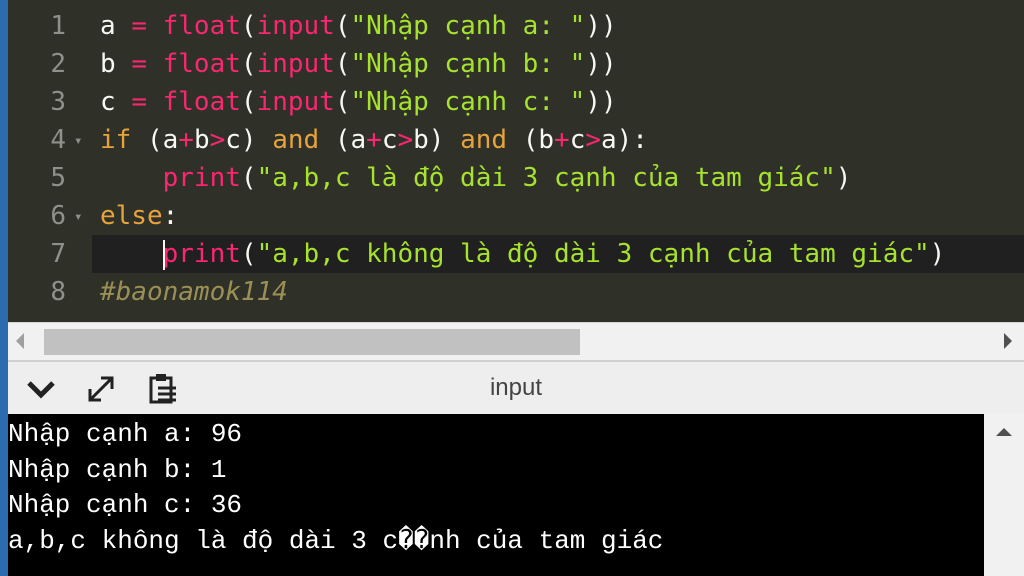 Image resolution: width=1024 pixels, height=576 pixels. Describe the element at coordinates (131, 216) in the screenshot. I see `code-token: else` at that location.